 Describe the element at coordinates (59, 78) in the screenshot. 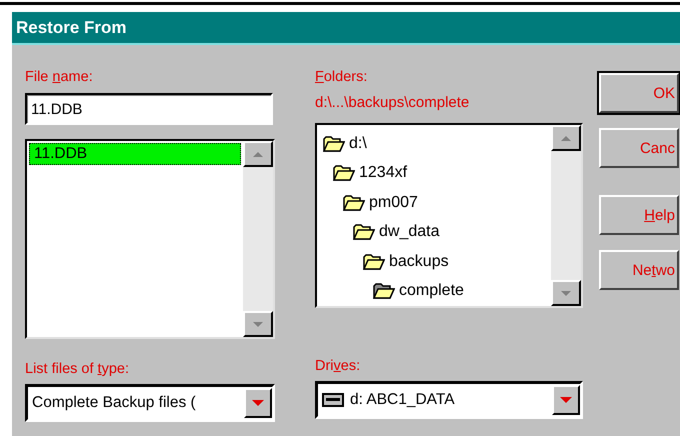

I see `file-name-label: File name:` at that location.